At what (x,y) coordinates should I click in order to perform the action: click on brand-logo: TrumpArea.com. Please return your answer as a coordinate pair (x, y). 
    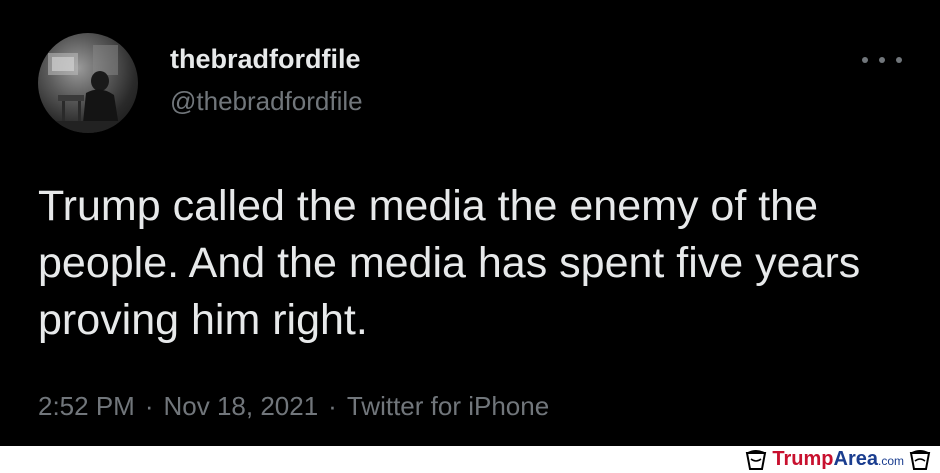
    Looking at the image, I should click on (838, 459).